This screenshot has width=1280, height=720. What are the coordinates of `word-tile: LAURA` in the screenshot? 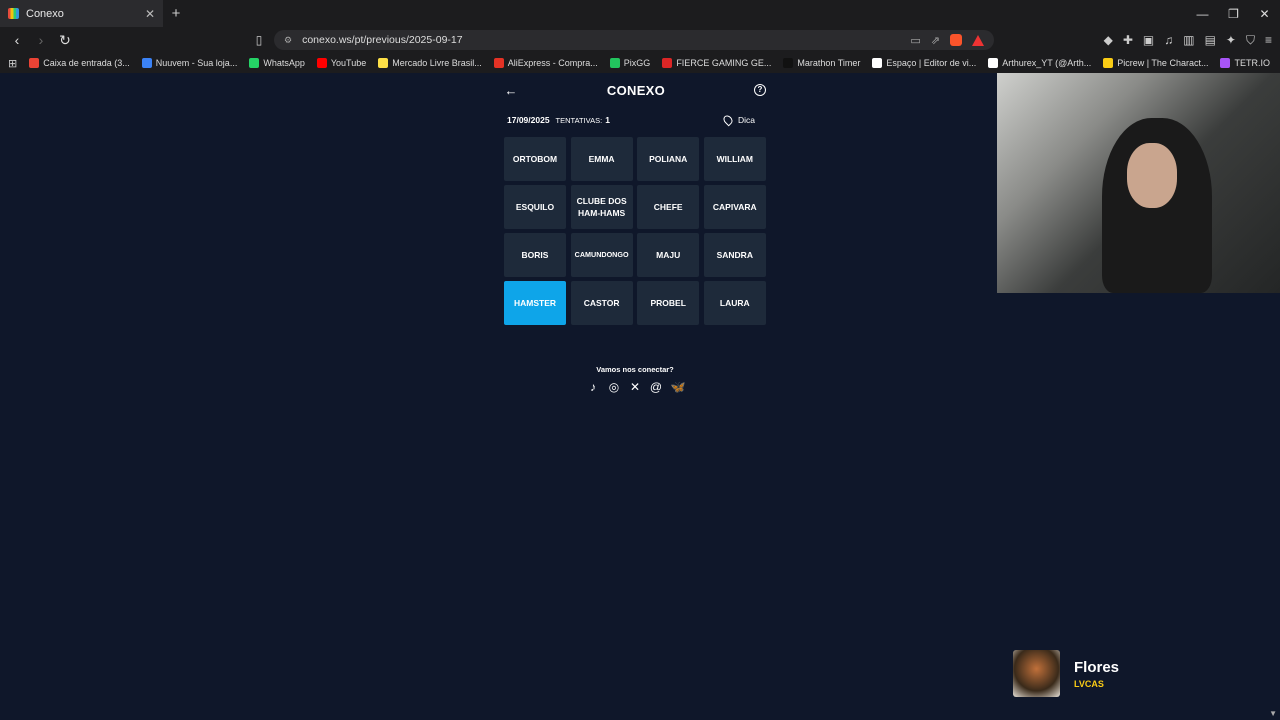 It's located at (734, 303).